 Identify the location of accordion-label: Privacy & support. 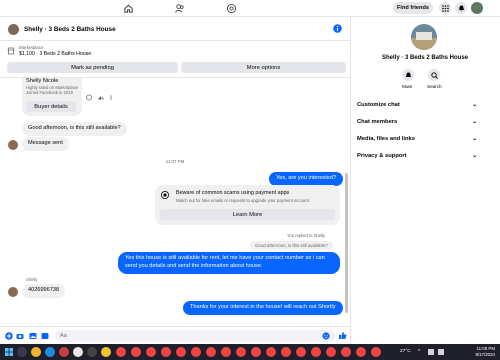
(382, 156).